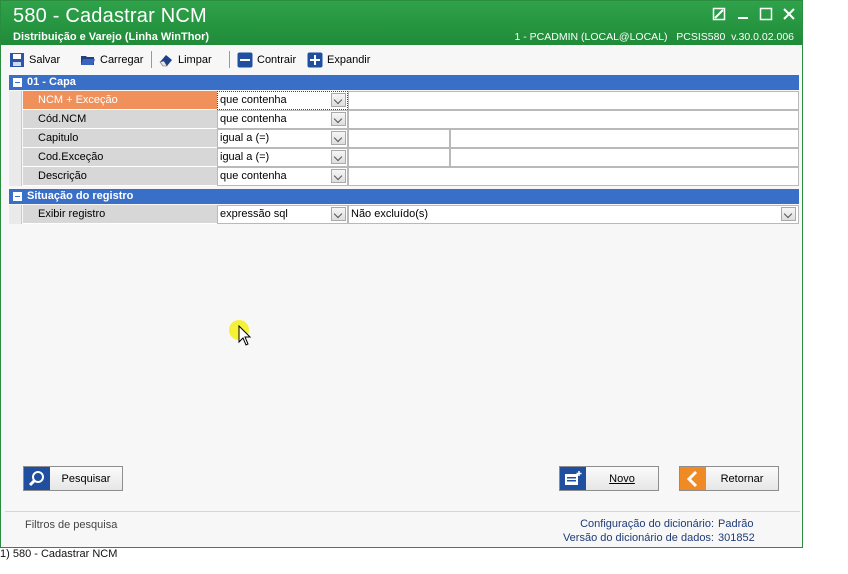  I want to click on close-icon, so click(789, 15).